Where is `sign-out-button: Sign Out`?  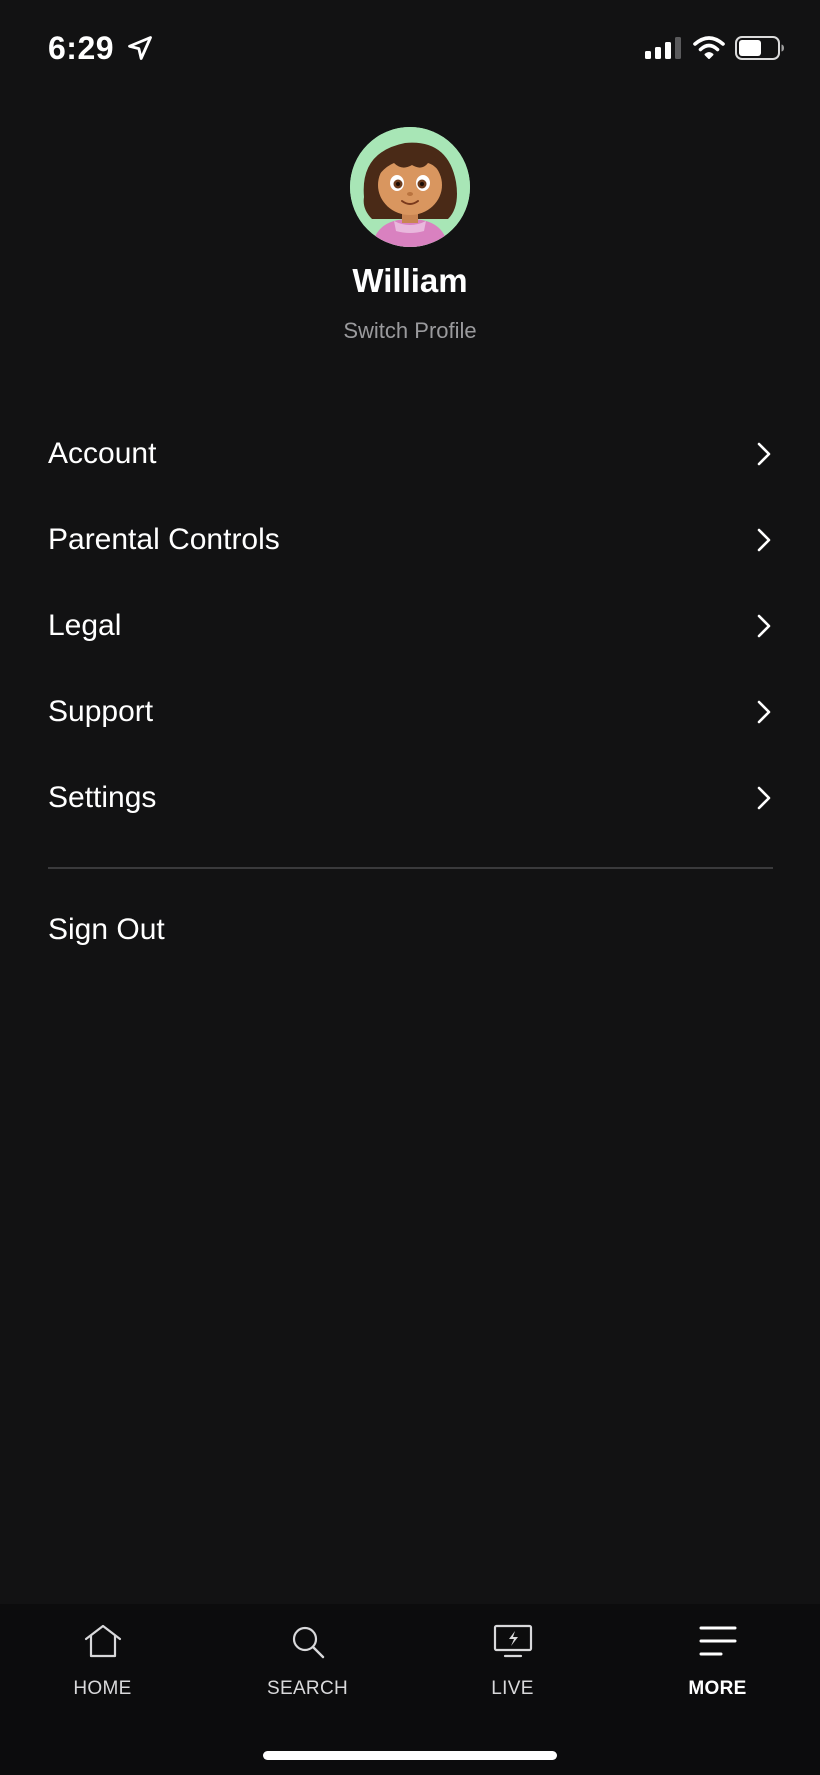 sign-out-button: Sign Out is located at coordinates (106, 930).